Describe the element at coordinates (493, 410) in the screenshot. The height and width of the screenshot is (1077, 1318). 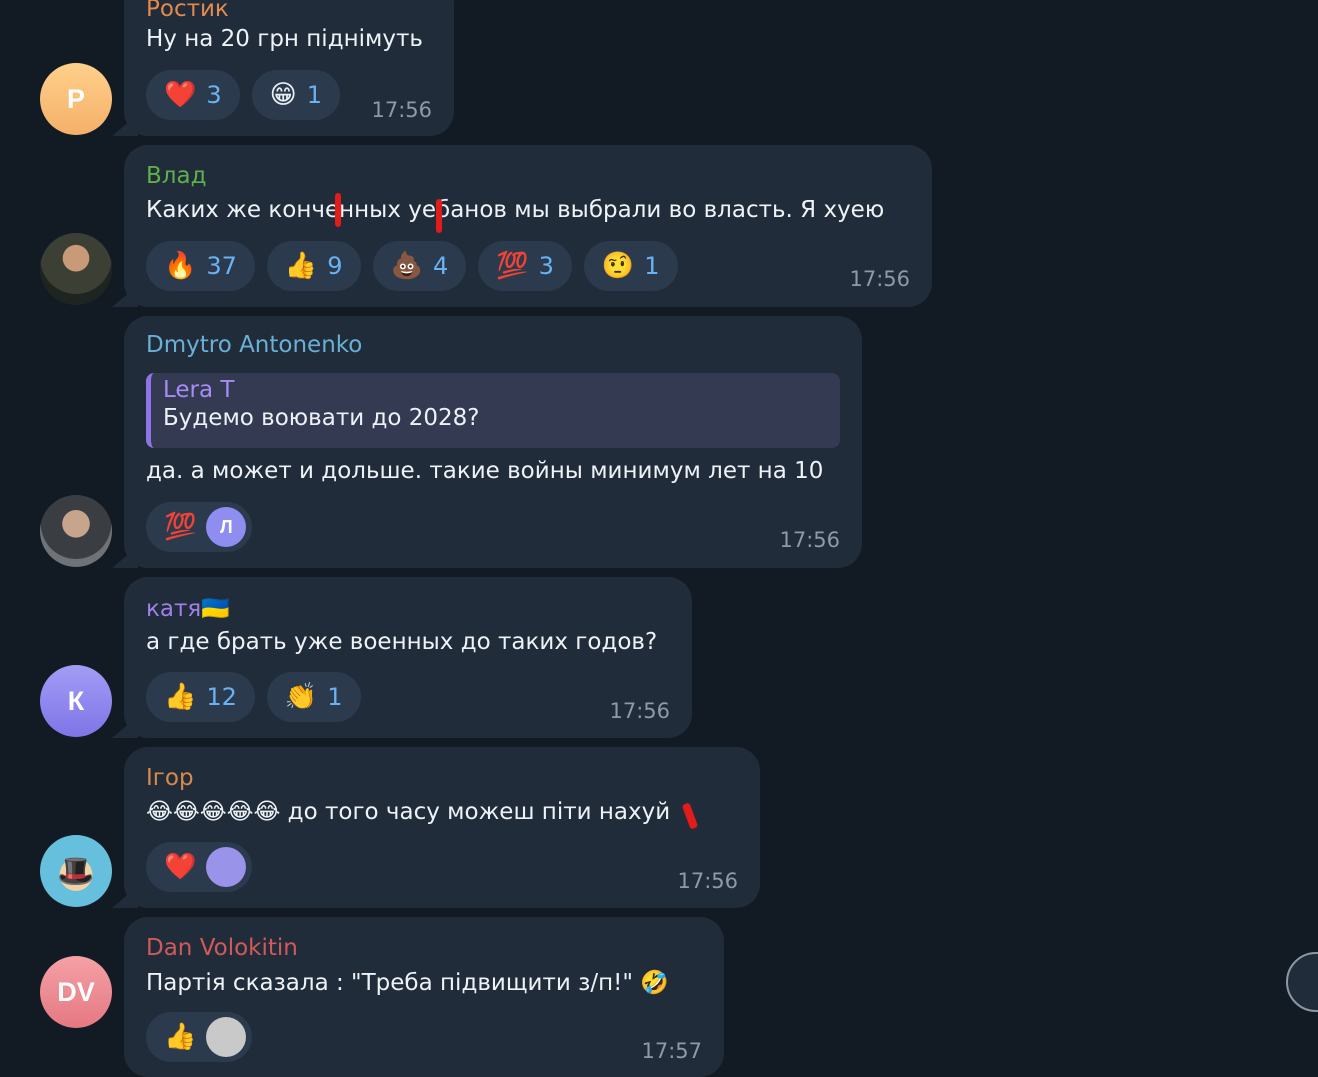
I see `reply-quote: Lera T Будемо воювати до 2028?` at that location.